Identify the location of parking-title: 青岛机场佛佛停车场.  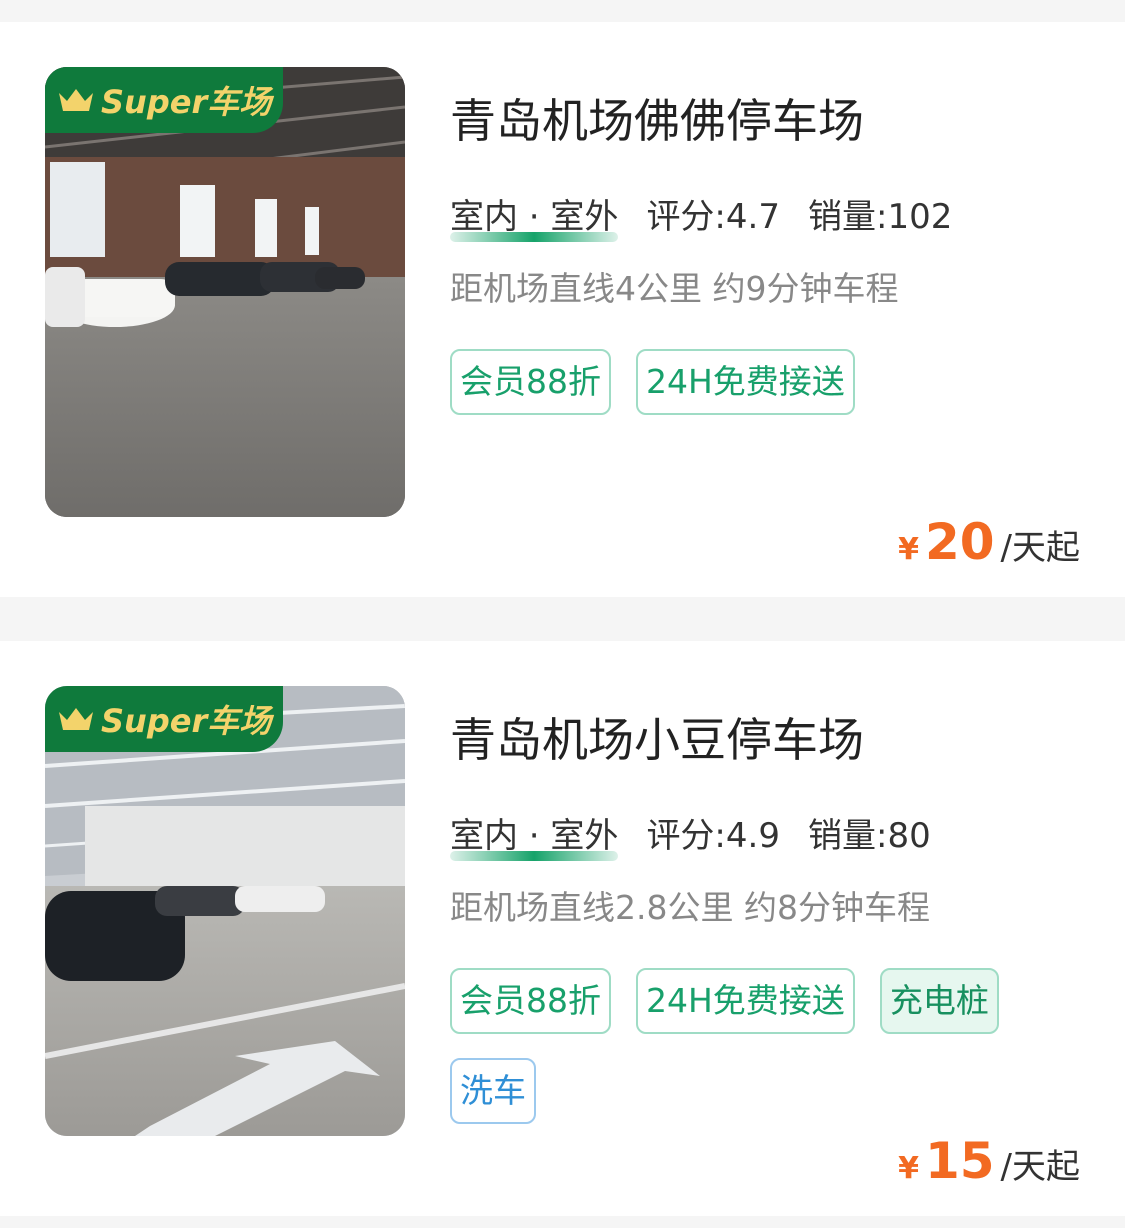
(657, 121).